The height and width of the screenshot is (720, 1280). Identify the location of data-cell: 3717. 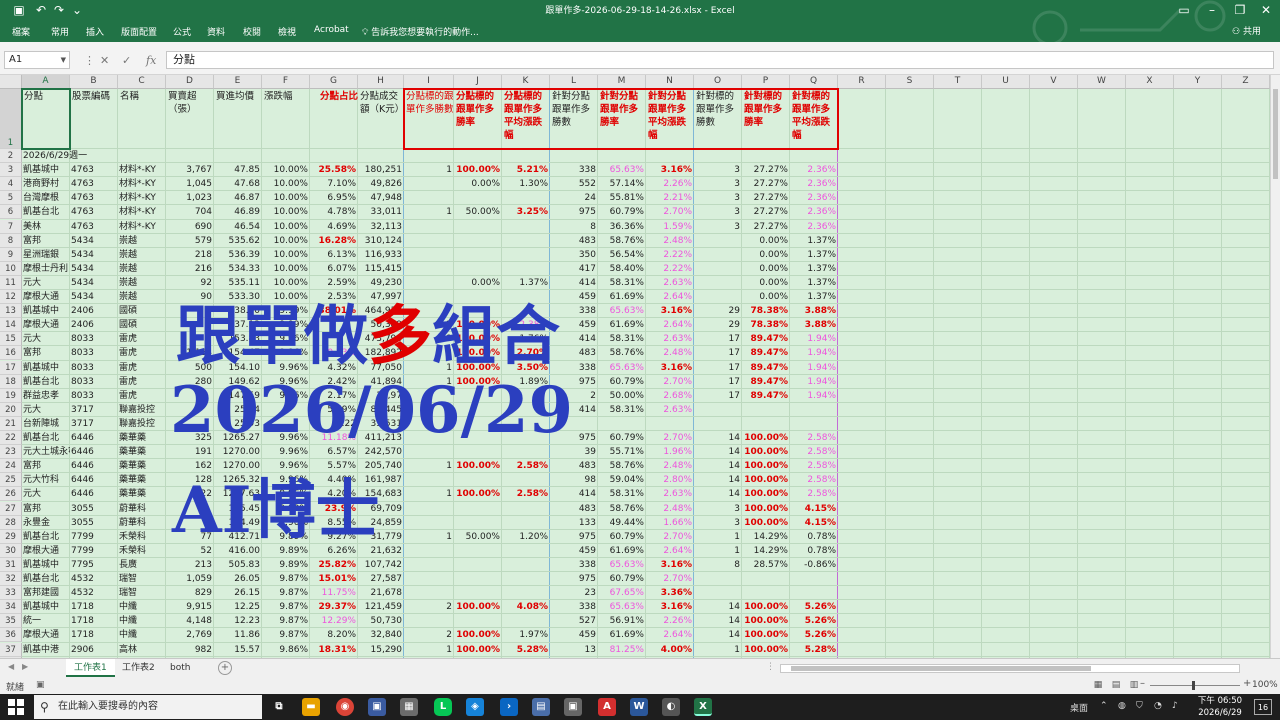
(94, 424).